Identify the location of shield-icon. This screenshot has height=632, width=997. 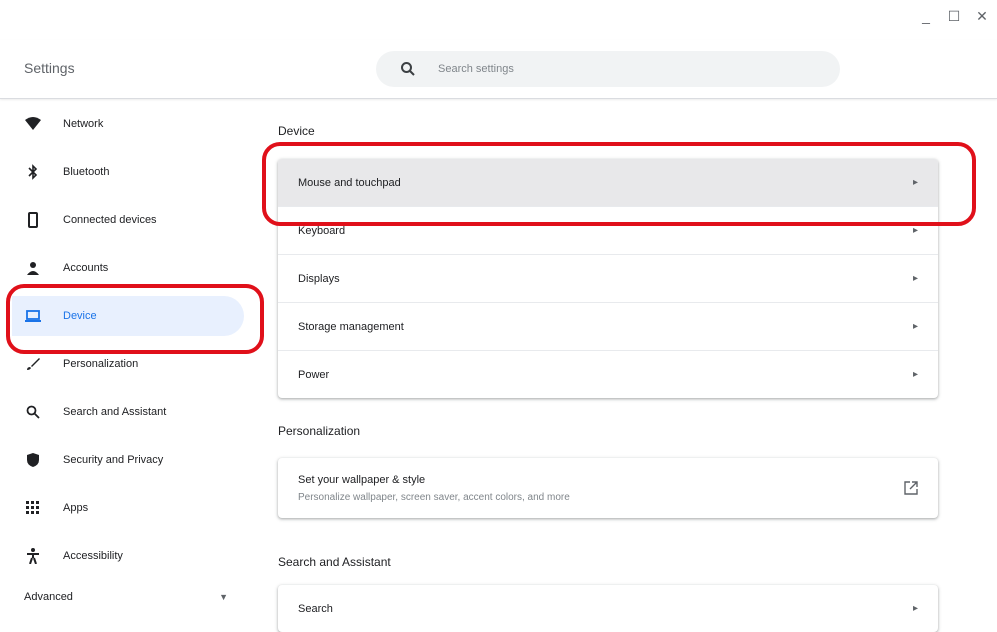
(33, 460).